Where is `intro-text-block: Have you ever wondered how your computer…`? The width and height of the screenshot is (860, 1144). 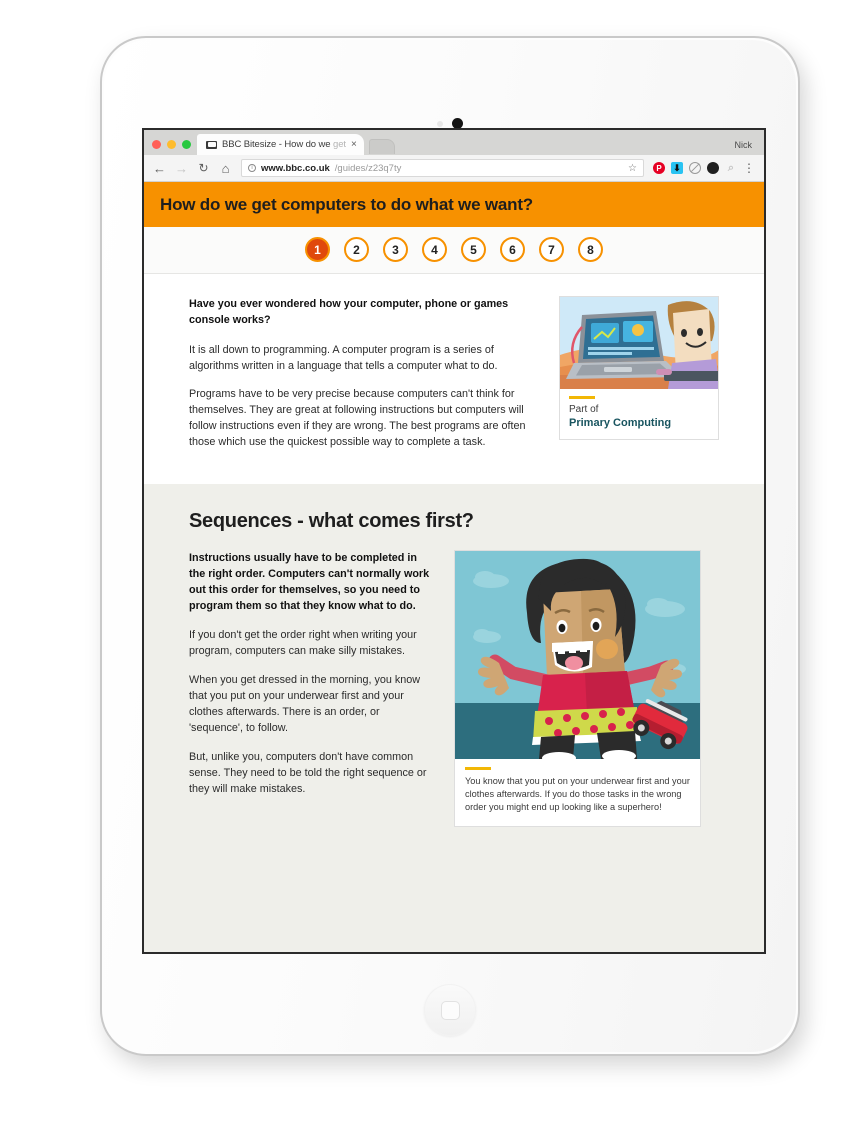
intro-text-block: Have you ever wondered how your computer… is located at coordinates (366, 373).